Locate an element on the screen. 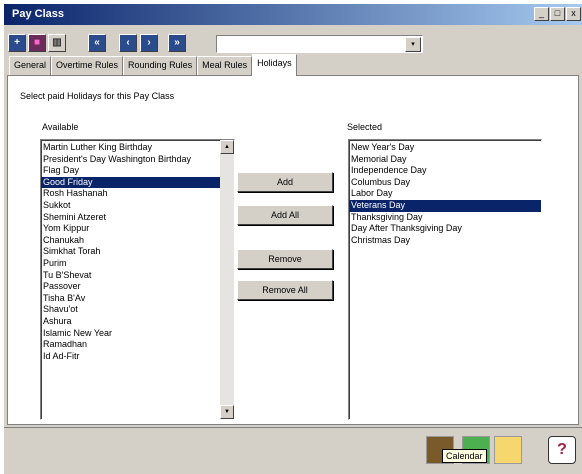 Image resolution: width=582 pixels, height=474 pixels. cancel-icon is located at coordinates (508, 450).